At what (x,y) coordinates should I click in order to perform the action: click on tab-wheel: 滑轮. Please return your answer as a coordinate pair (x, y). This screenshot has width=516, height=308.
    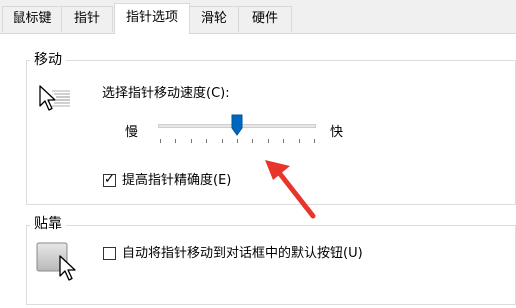
    Looking at the image, I should click on (214, 19).